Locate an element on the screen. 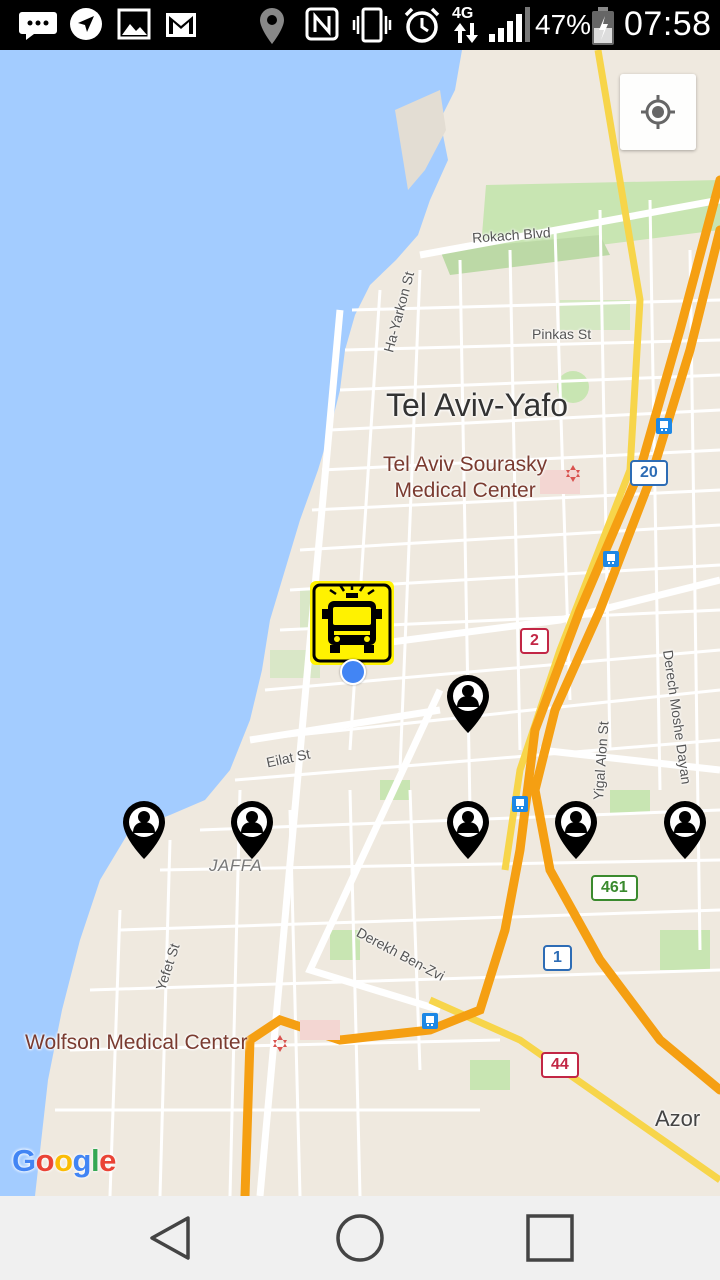  street-label: Pinkas St is located at coordinates (562, 334).